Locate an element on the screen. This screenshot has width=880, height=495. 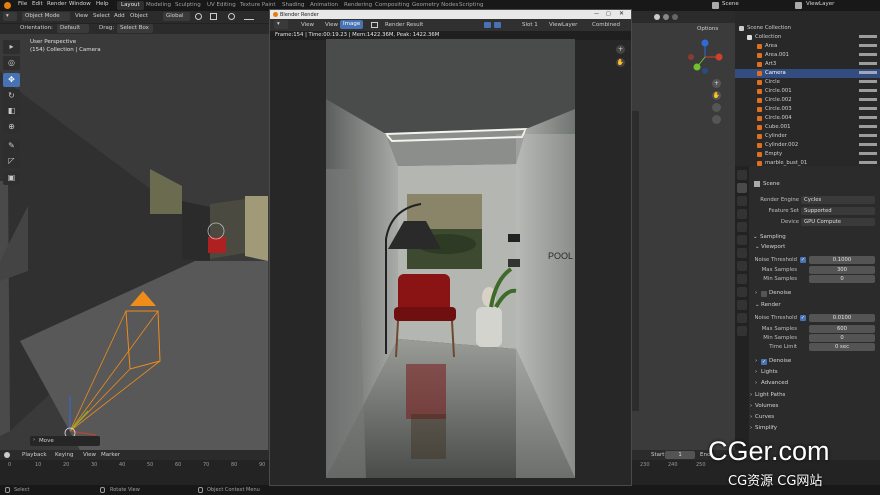
shading-rendered-icon is located at coordinates (675, 17).